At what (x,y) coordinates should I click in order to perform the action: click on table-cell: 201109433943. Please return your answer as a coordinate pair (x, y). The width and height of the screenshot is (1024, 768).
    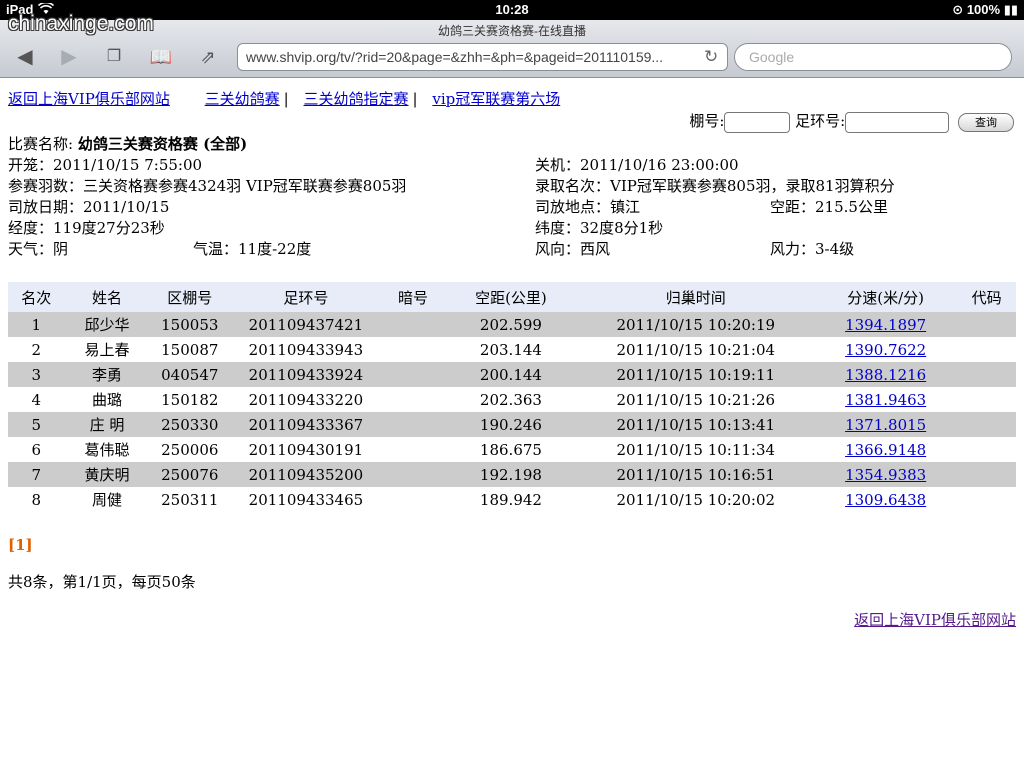
    Looking at the image, I should click on (306, 349).